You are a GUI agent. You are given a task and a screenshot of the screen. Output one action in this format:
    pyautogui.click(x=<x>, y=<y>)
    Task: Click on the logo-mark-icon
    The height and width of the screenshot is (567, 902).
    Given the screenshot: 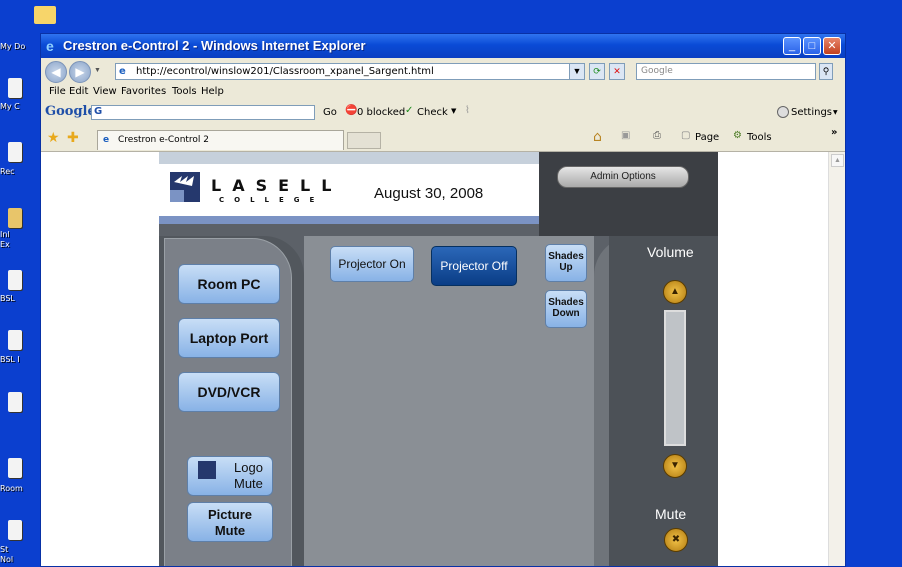 What is the action you would take?
    pyautogui.click(x=185, y=187)
    